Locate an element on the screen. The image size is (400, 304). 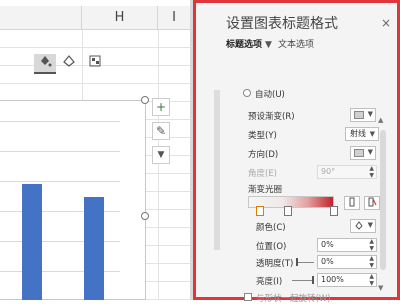
tab-text-options: 文本选项 is located at coordinates (296, 45).